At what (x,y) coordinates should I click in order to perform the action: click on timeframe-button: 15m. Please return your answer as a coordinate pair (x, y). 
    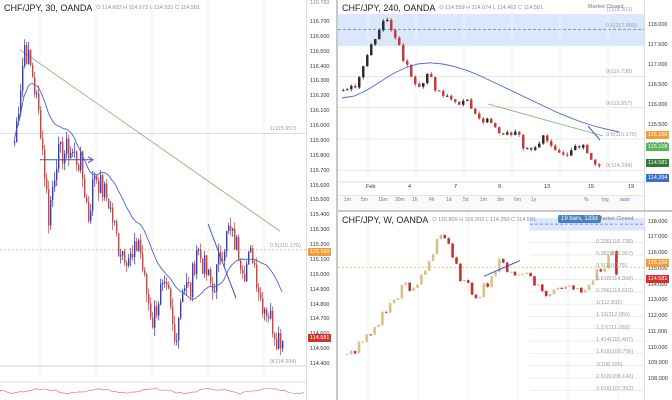
    Looking at the image, I should click on (383, 200).